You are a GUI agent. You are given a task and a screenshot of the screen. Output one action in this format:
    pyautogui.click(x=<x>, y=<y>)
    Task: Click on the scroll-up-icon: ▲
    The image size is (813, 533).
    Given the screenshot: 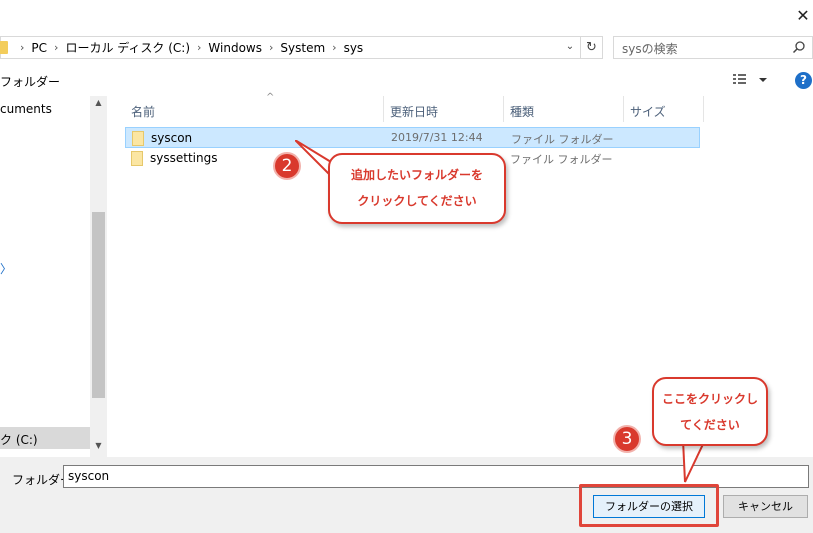 What is the action you would take?
    pyautogui.click(x=98, y=105)
    